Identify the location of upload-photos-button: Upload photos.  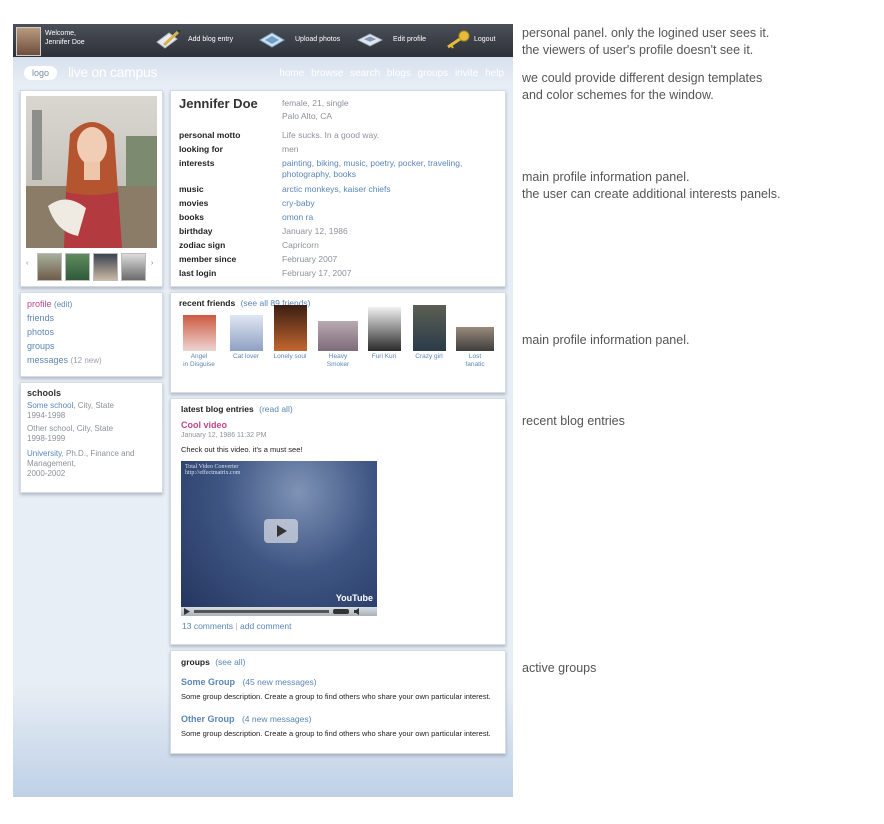
(304, 40).